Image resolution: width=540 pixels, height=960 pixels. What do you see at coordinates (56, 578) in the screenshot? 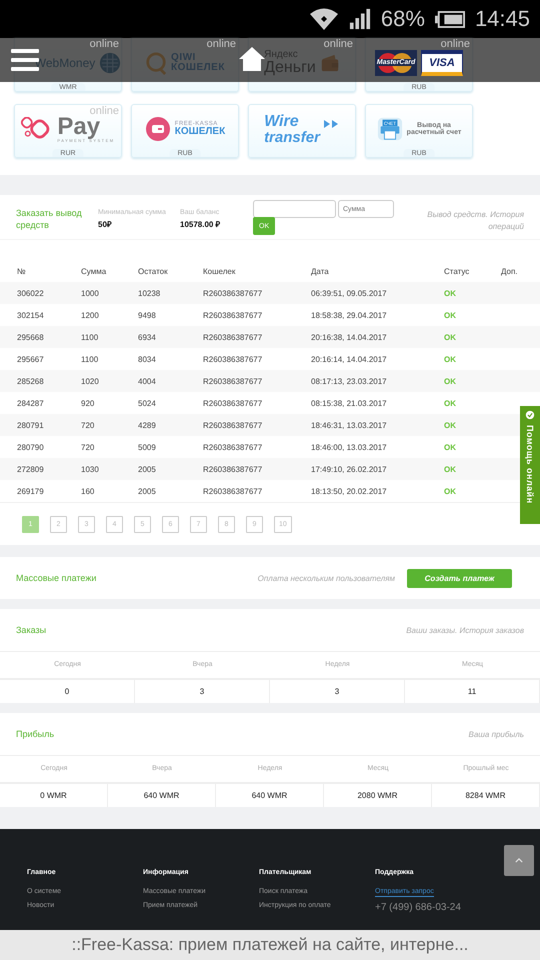
I see `section-title: Массовые платежи` at bounding box center [56, 578].